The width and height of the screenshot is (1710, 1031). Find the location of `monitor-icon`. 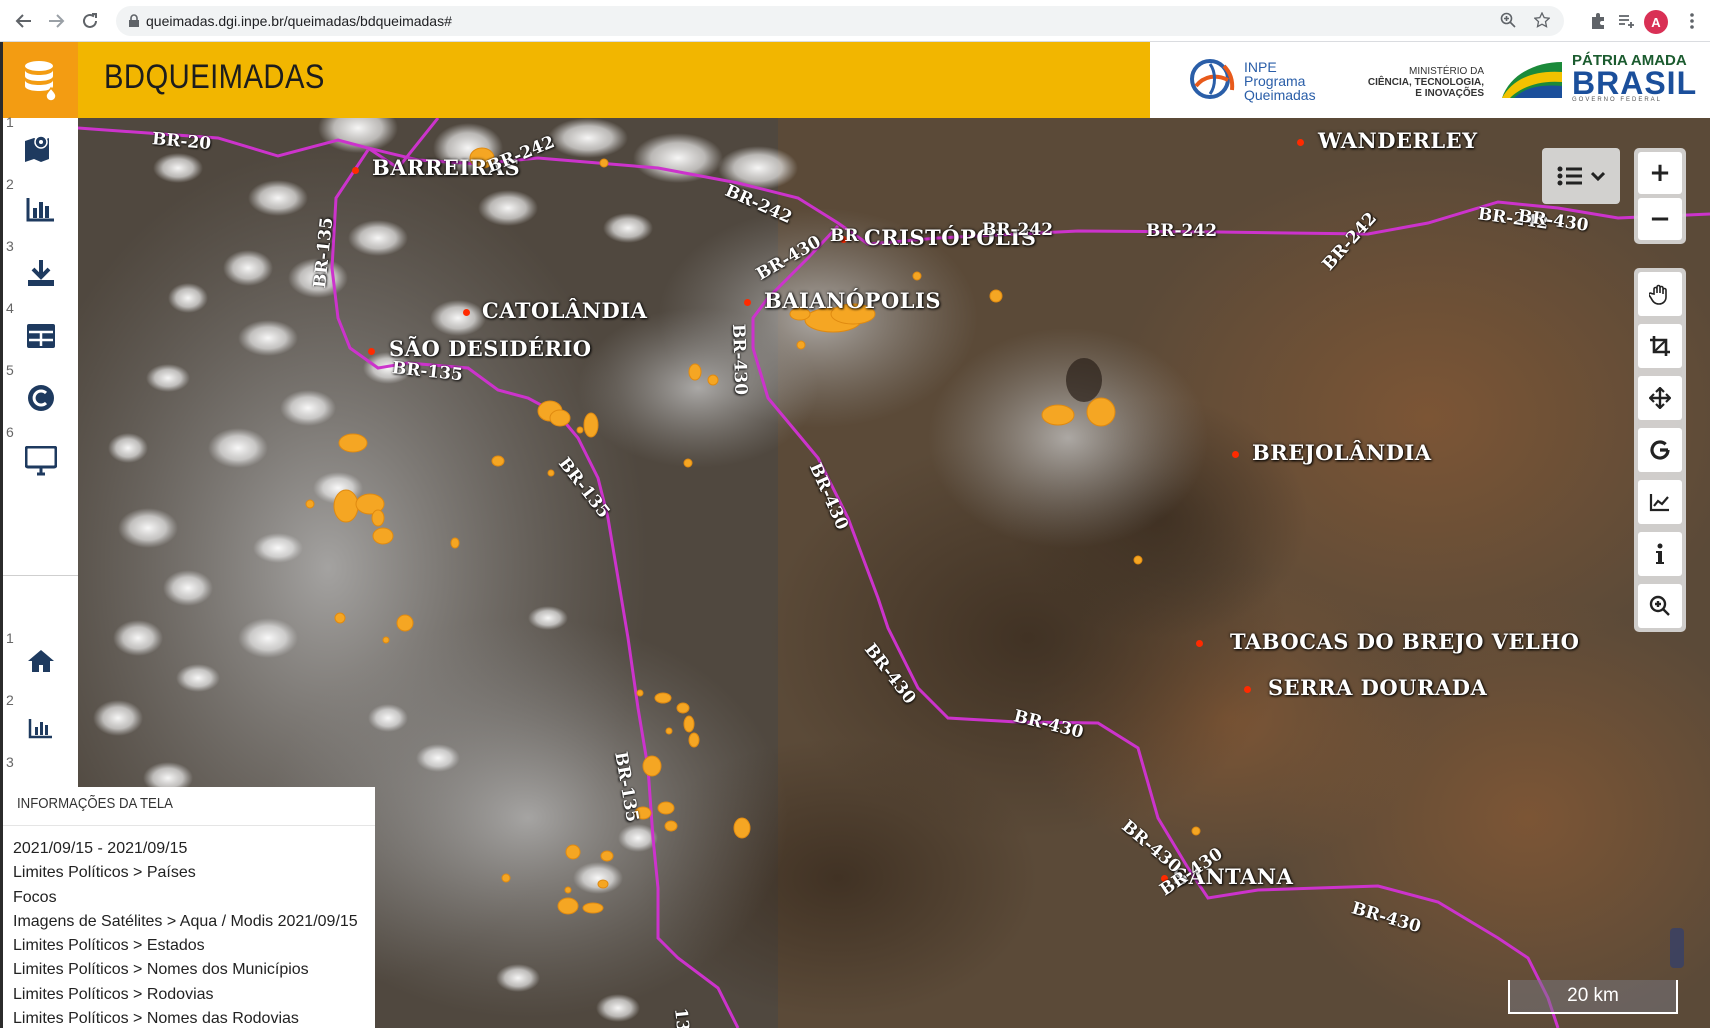

monitor-icon is located at coordinates (40, 461).